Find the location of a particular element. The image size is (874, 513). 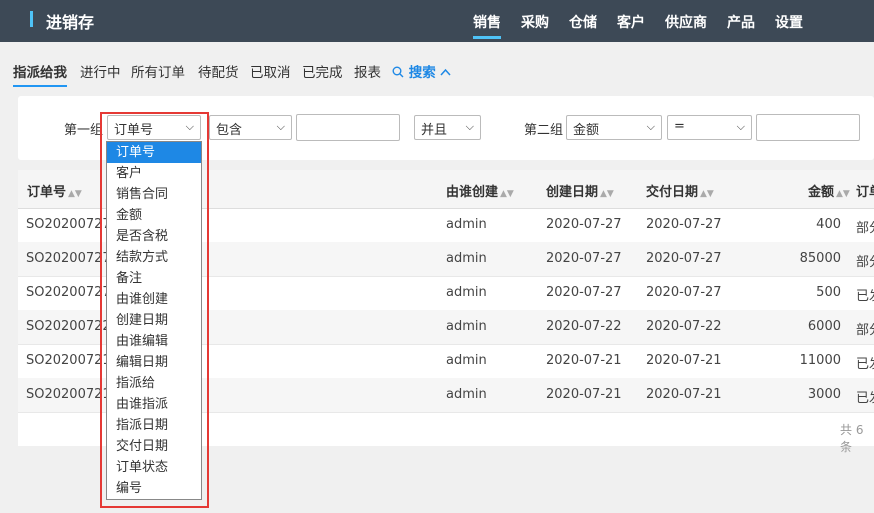

group1-label: 第一组 is located at coordinates (84, 130).